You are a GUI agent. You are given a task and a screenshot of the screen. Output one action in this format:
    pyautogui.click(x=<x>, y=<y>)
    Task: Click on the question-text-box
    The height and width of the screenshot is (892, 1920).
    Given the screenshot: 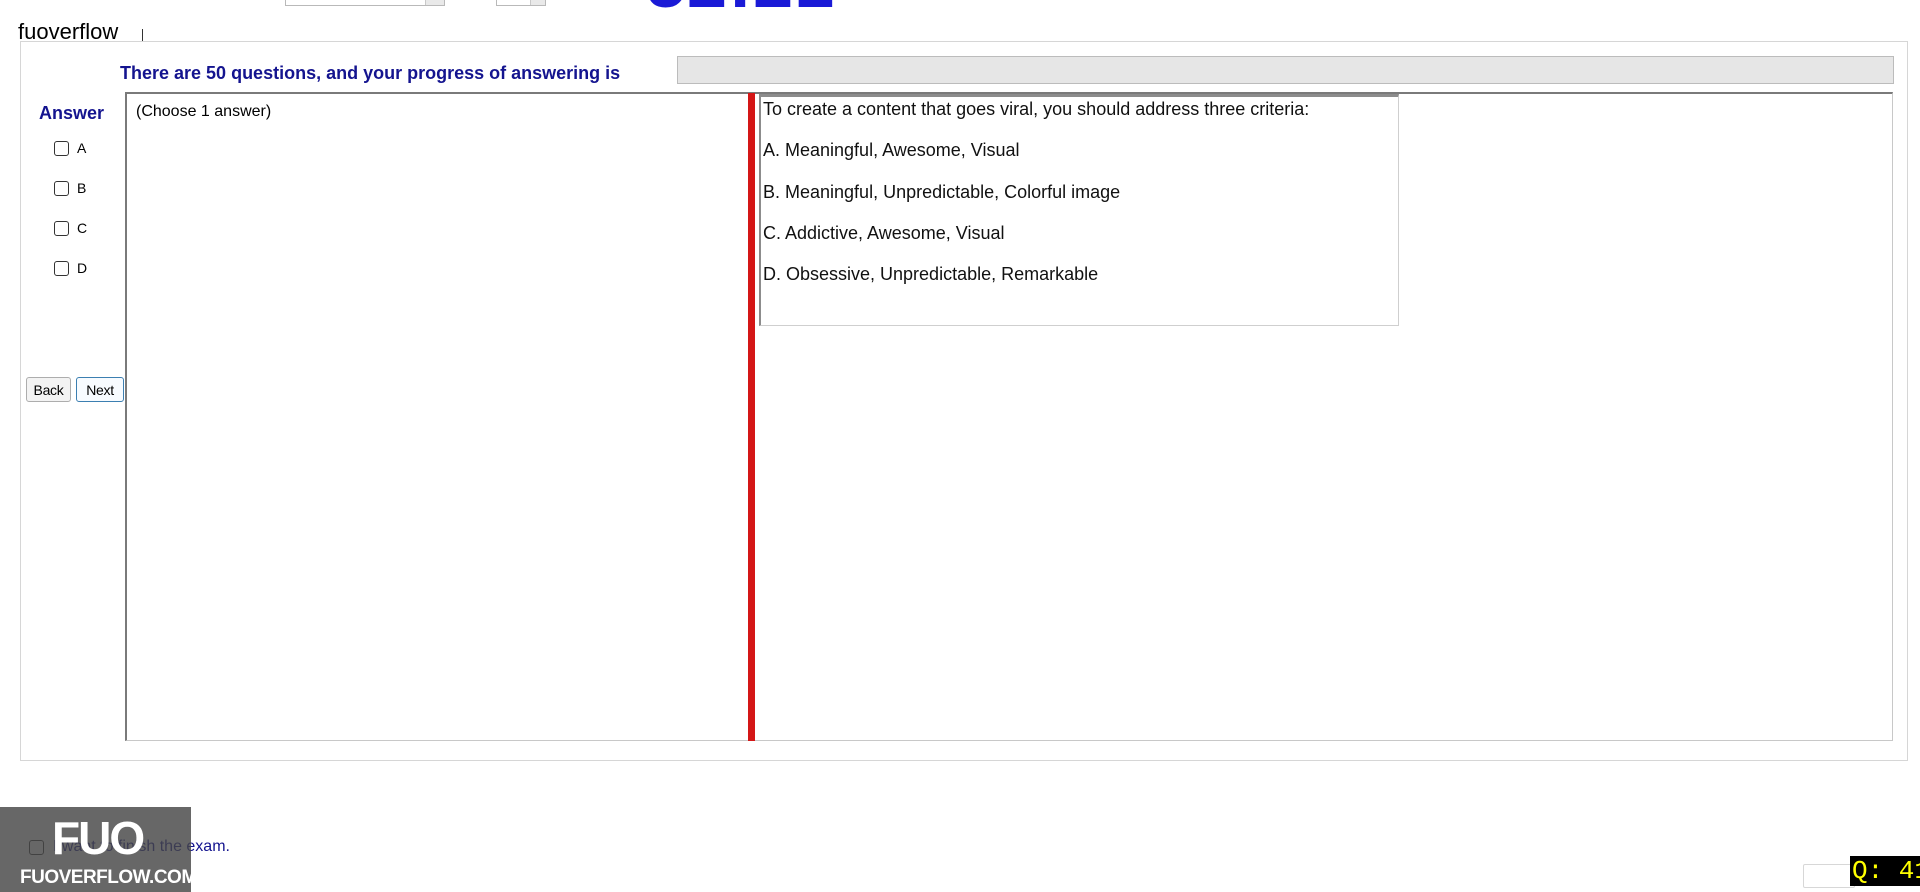 What is the action you would take?
    pyautogui.click(x=1079, y=210)
    